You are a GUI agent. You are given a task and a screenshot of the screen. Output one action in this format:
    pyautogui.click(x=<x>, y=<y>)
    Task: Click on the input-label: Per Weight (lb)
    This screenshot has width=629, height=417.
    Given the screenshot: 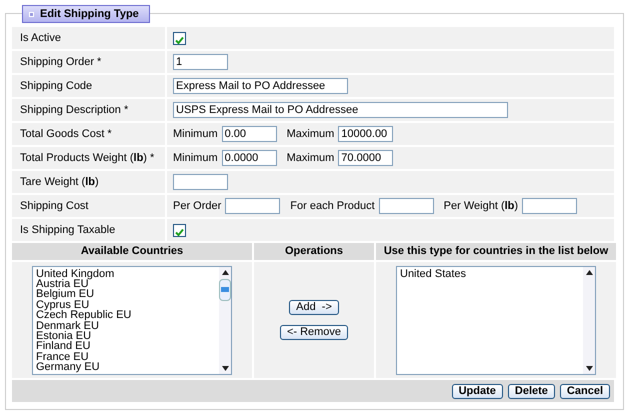 What is the action you would take?
    pyautogui.click(x=481, y=206)
    